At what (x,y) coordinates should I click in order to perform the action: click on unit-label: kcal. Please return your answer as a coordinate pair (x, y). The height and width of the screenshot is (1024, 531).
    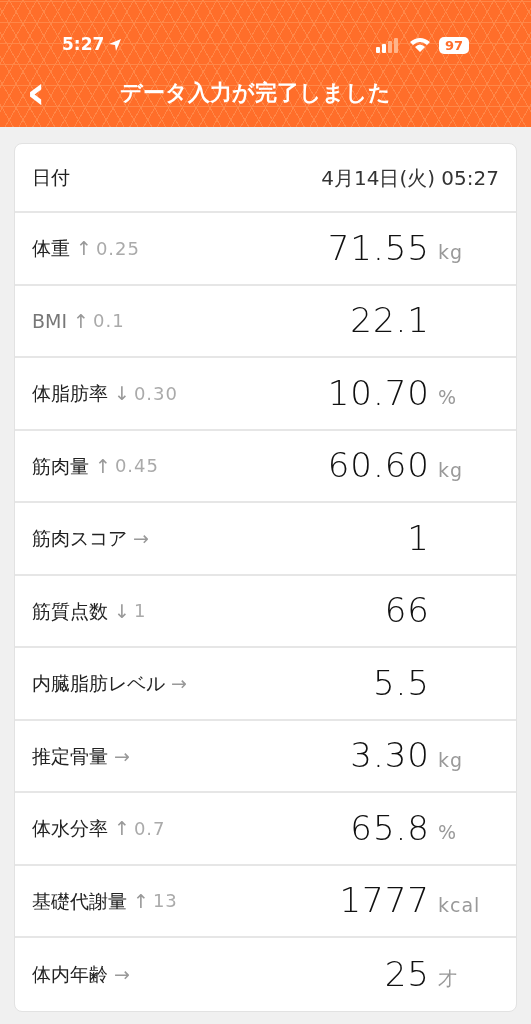
    Looking at the image, I should click on (459, 904).